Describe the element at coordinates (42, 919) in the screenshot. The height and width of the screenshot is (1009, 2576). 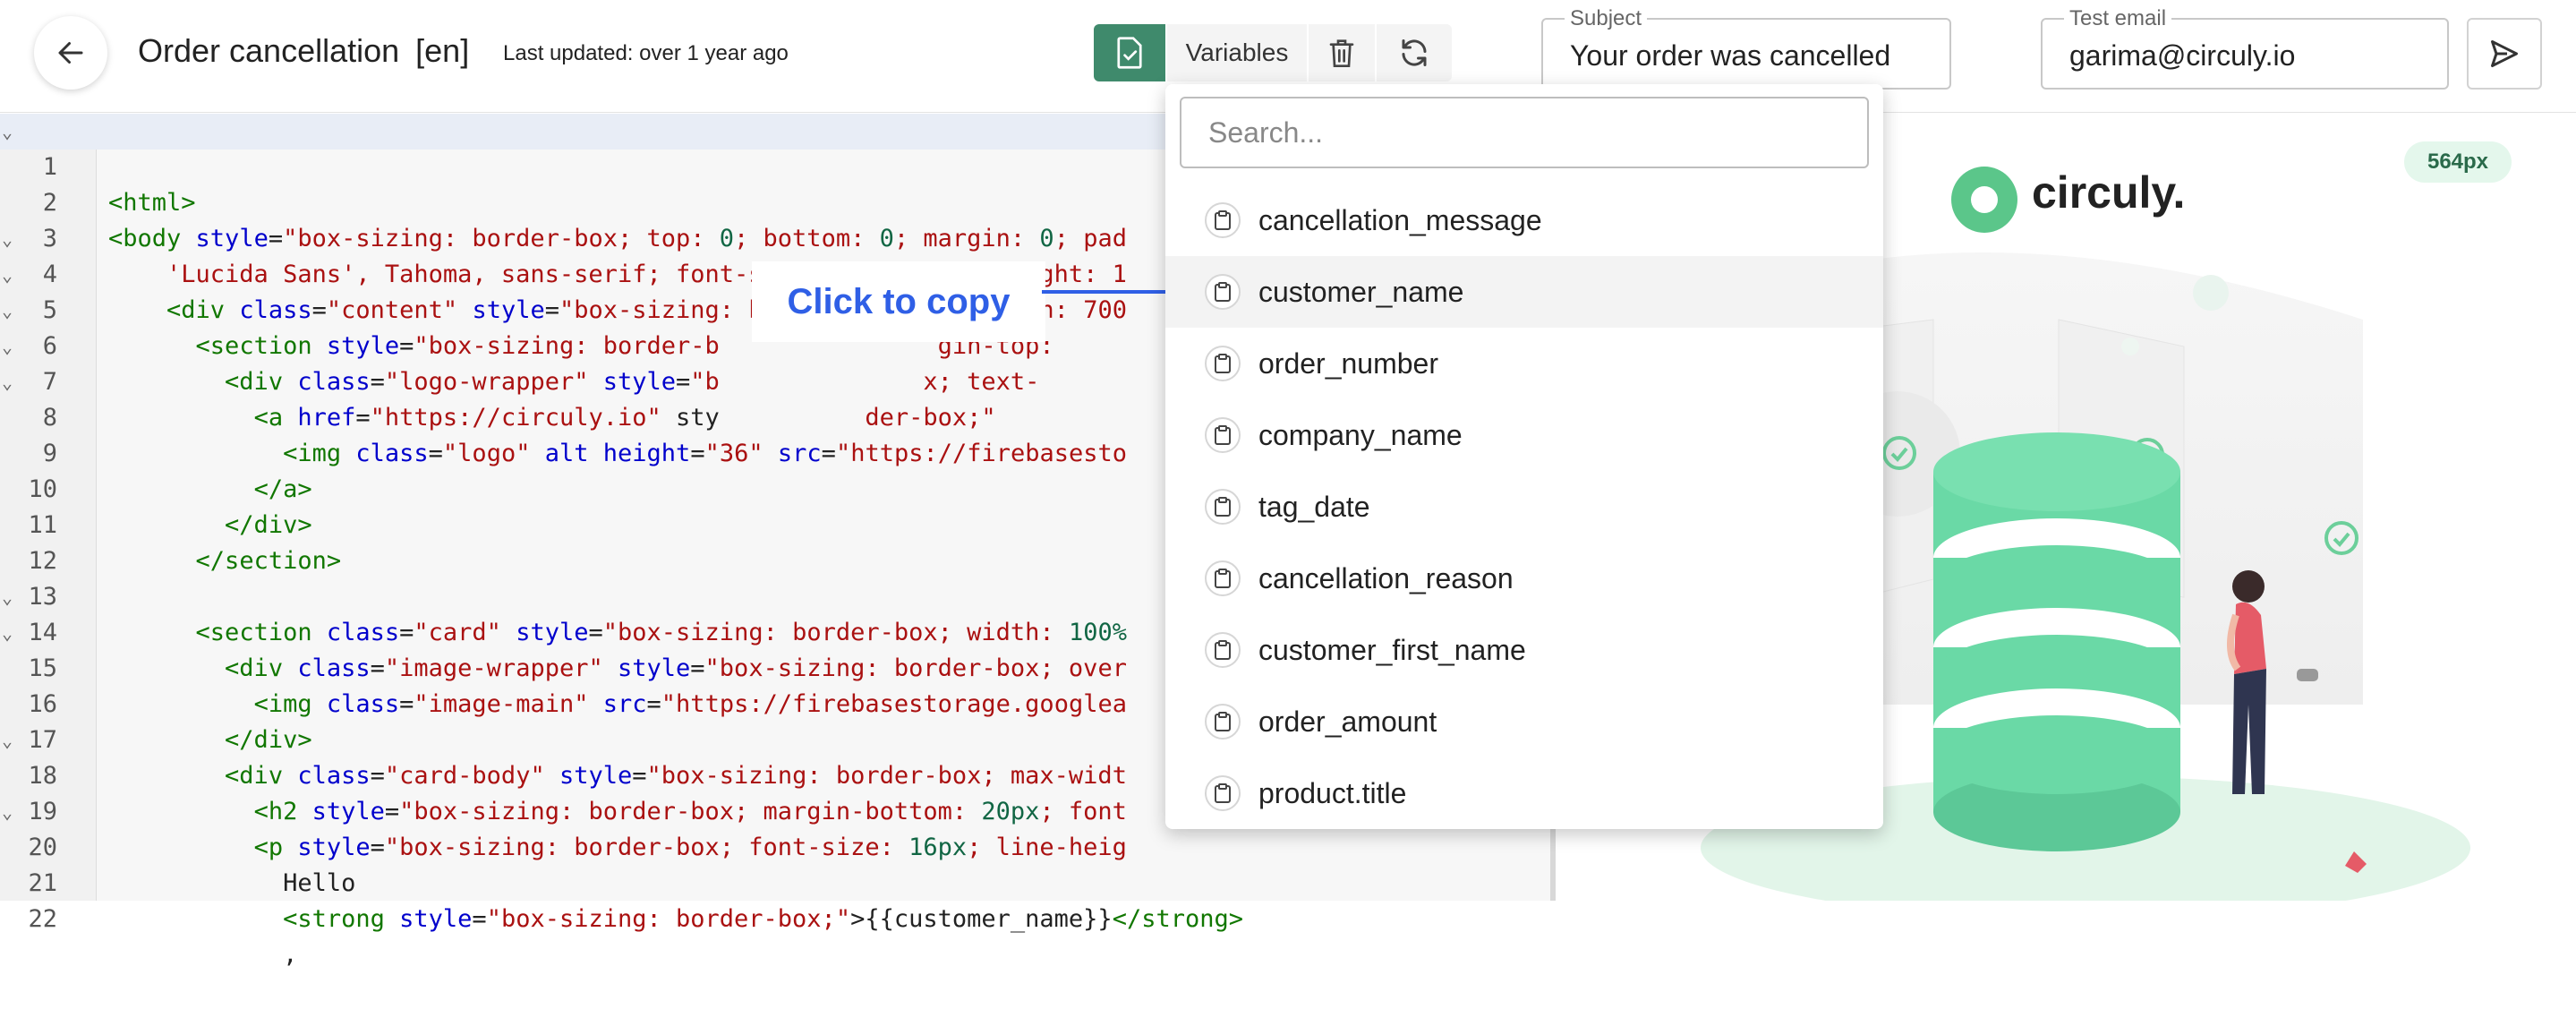
I see `line-number: 22` at that location.